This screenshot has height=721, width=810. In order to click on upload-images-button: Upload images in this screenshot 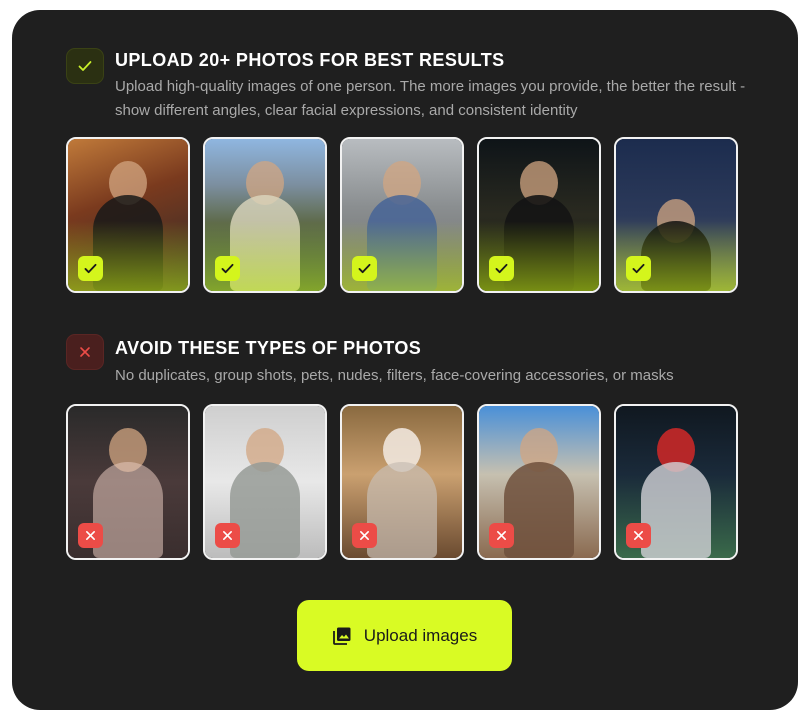, I will do `click(404, 635)`.